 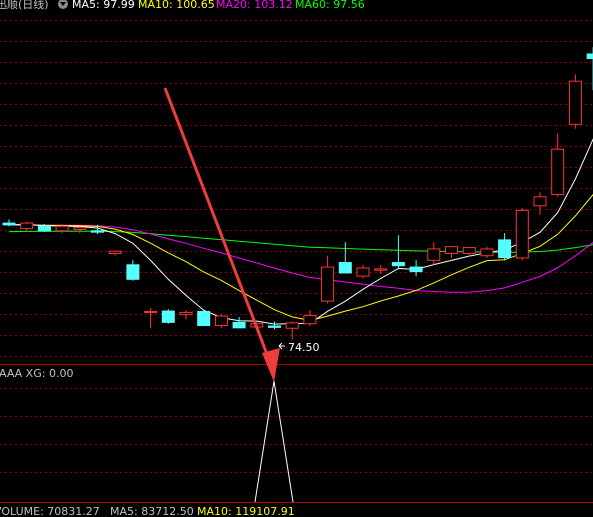 What do you see at coordinates (152, 511) in the screenshot?
I see `volume-ma5-label: MA5: 83712.50` at bounding box center [152, 511].